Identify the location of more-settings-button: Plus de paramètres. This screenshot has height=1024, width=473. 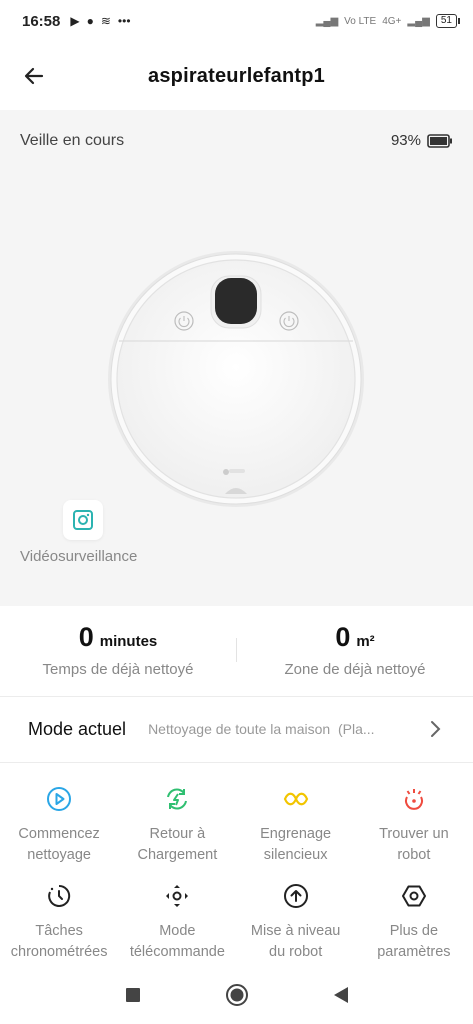
(414, 915).